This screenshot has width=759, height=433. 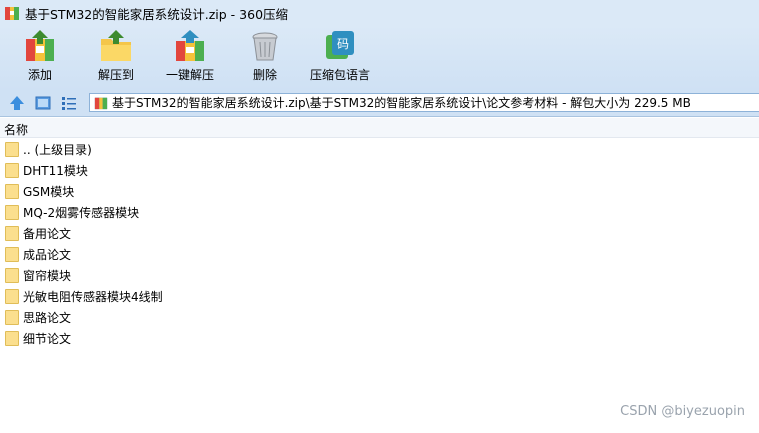 What do you see at coordinates (69, 103) in the screenshot?
I see `list-view-icon` at bounding box center [69, 103].